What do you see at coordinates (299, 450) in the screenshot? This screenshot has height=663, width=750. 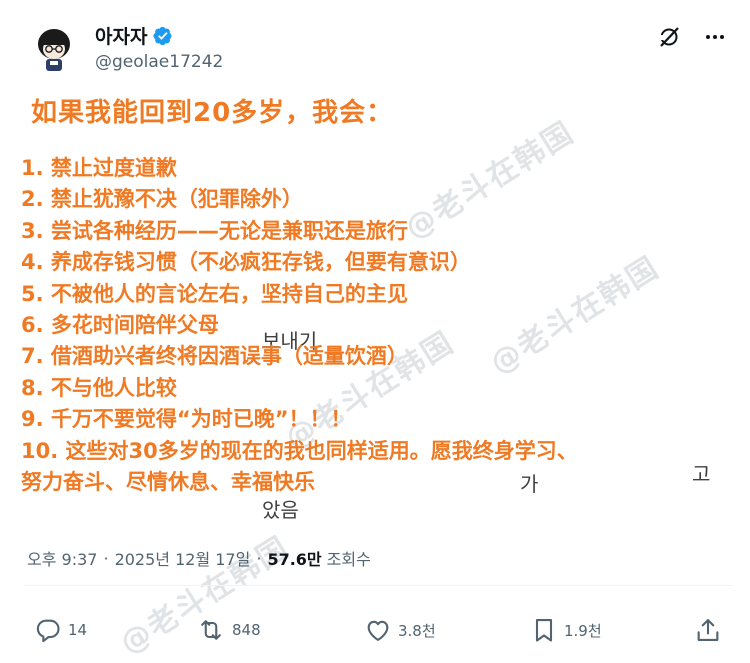 I see `list-item: 10. 这些对30多岁的现在的我也同样适用。愿我终身学习、` at bounding box center [299, 450].